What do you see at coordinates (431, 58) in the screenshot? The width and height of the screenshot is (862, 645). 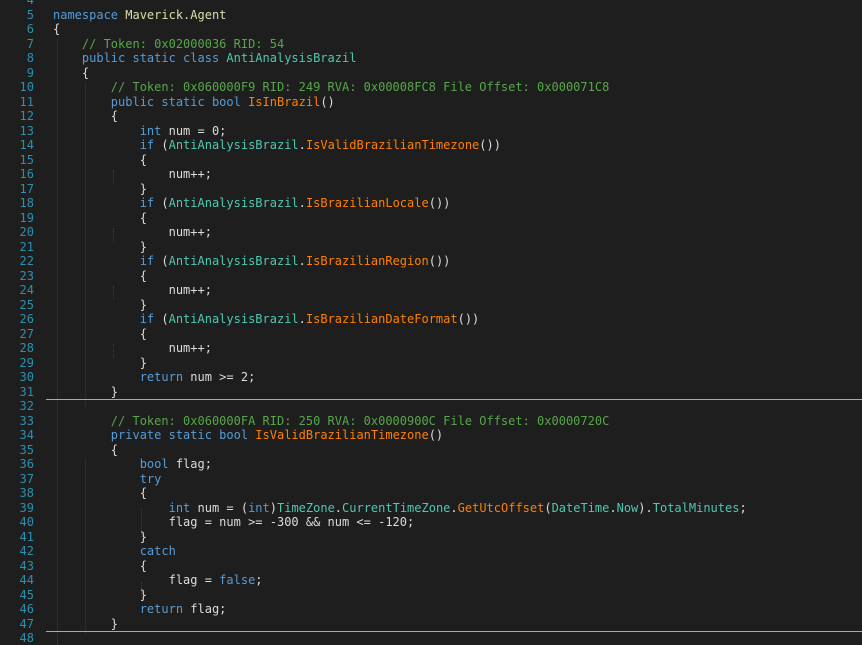 I see `code-line: 8 public static class AntiAnalysisBrazil` at bounding box center [431, 58].